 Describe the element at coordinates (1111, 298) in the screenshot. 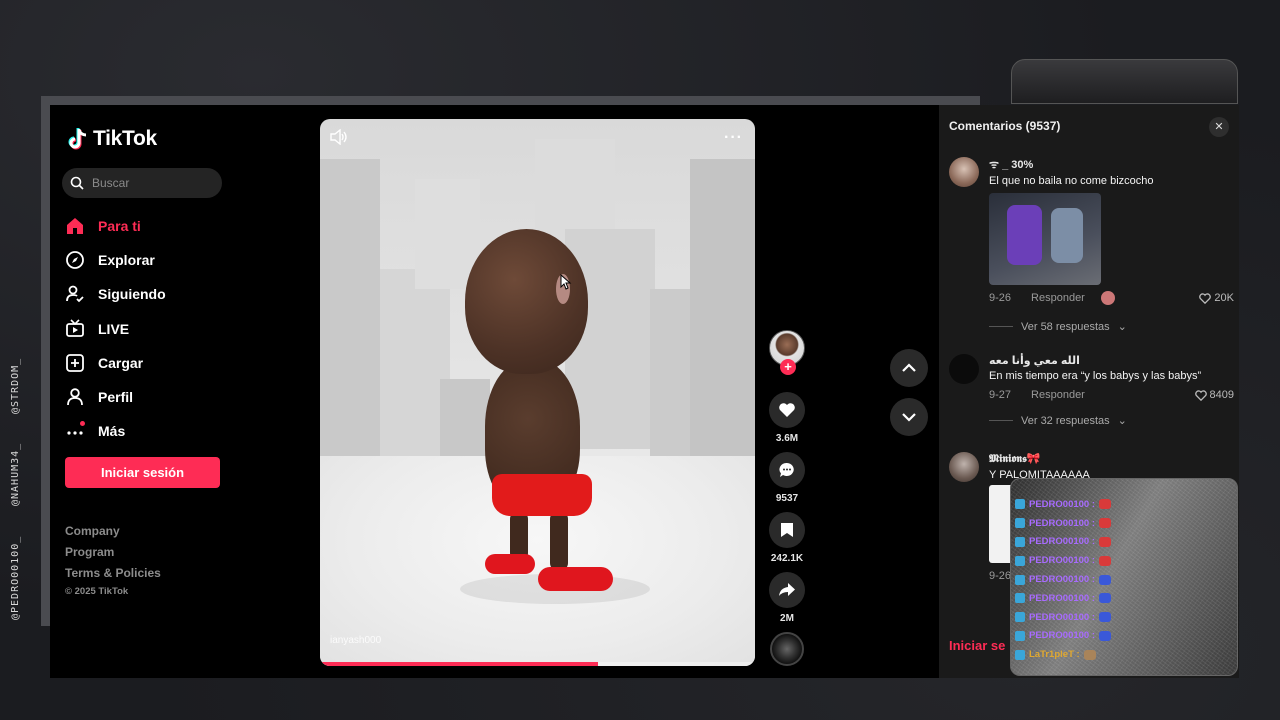

I see `comment-meta: 9-26 Responder 20K` at that location.